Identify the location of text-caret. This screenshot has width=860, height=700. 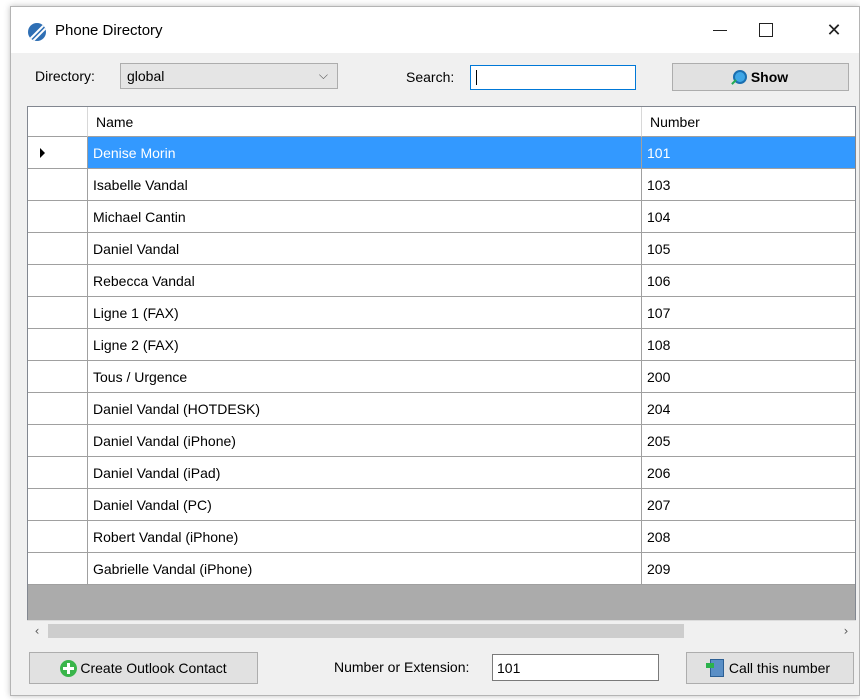
(476, 77).